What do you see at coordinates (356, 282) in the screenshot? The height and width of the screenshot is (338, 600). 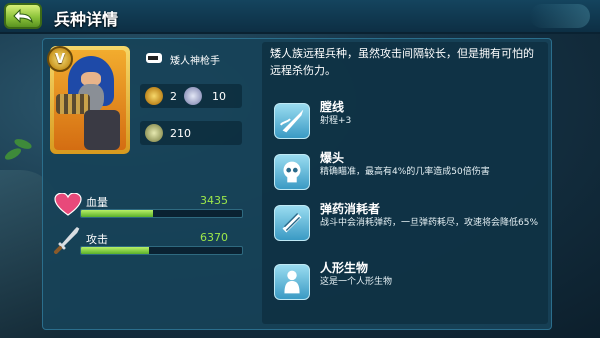 I see `skill-desc: 这是一个人形生物` at bounding box center [356, 282].